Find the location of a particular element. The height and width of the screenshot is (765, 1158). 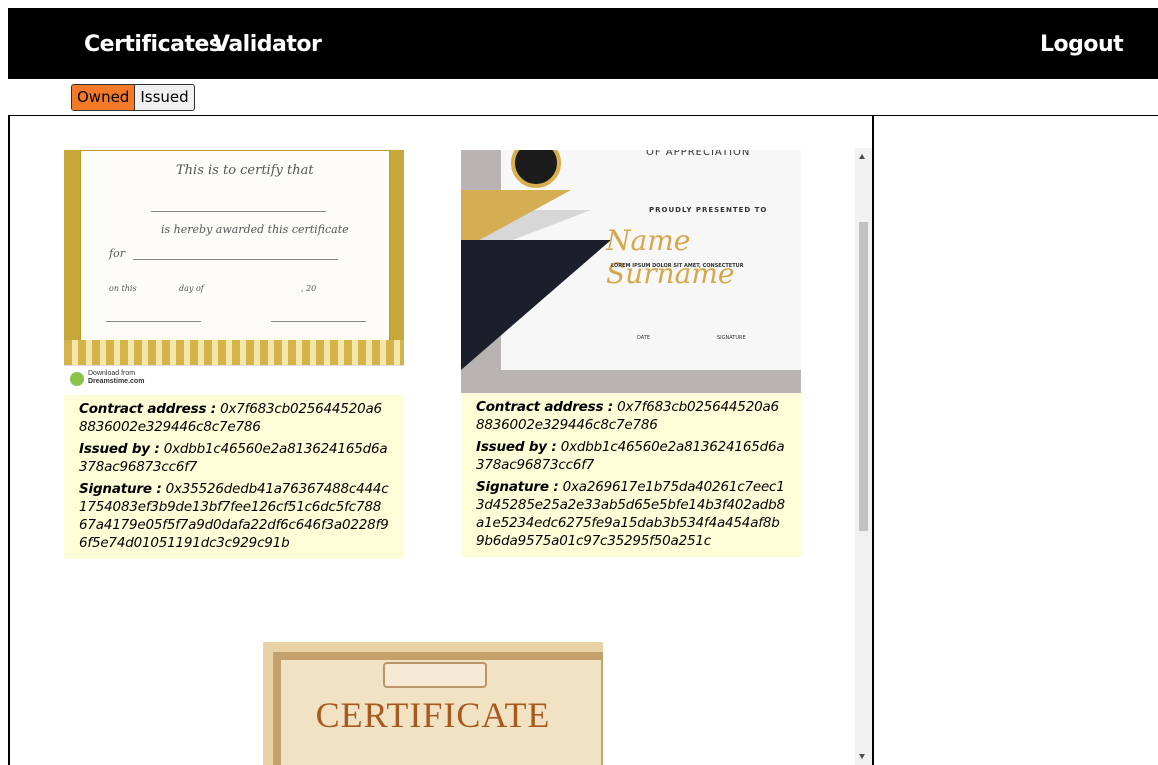

appreciation-heading: OF APPRECIATION is located at coordinates (698, 154).